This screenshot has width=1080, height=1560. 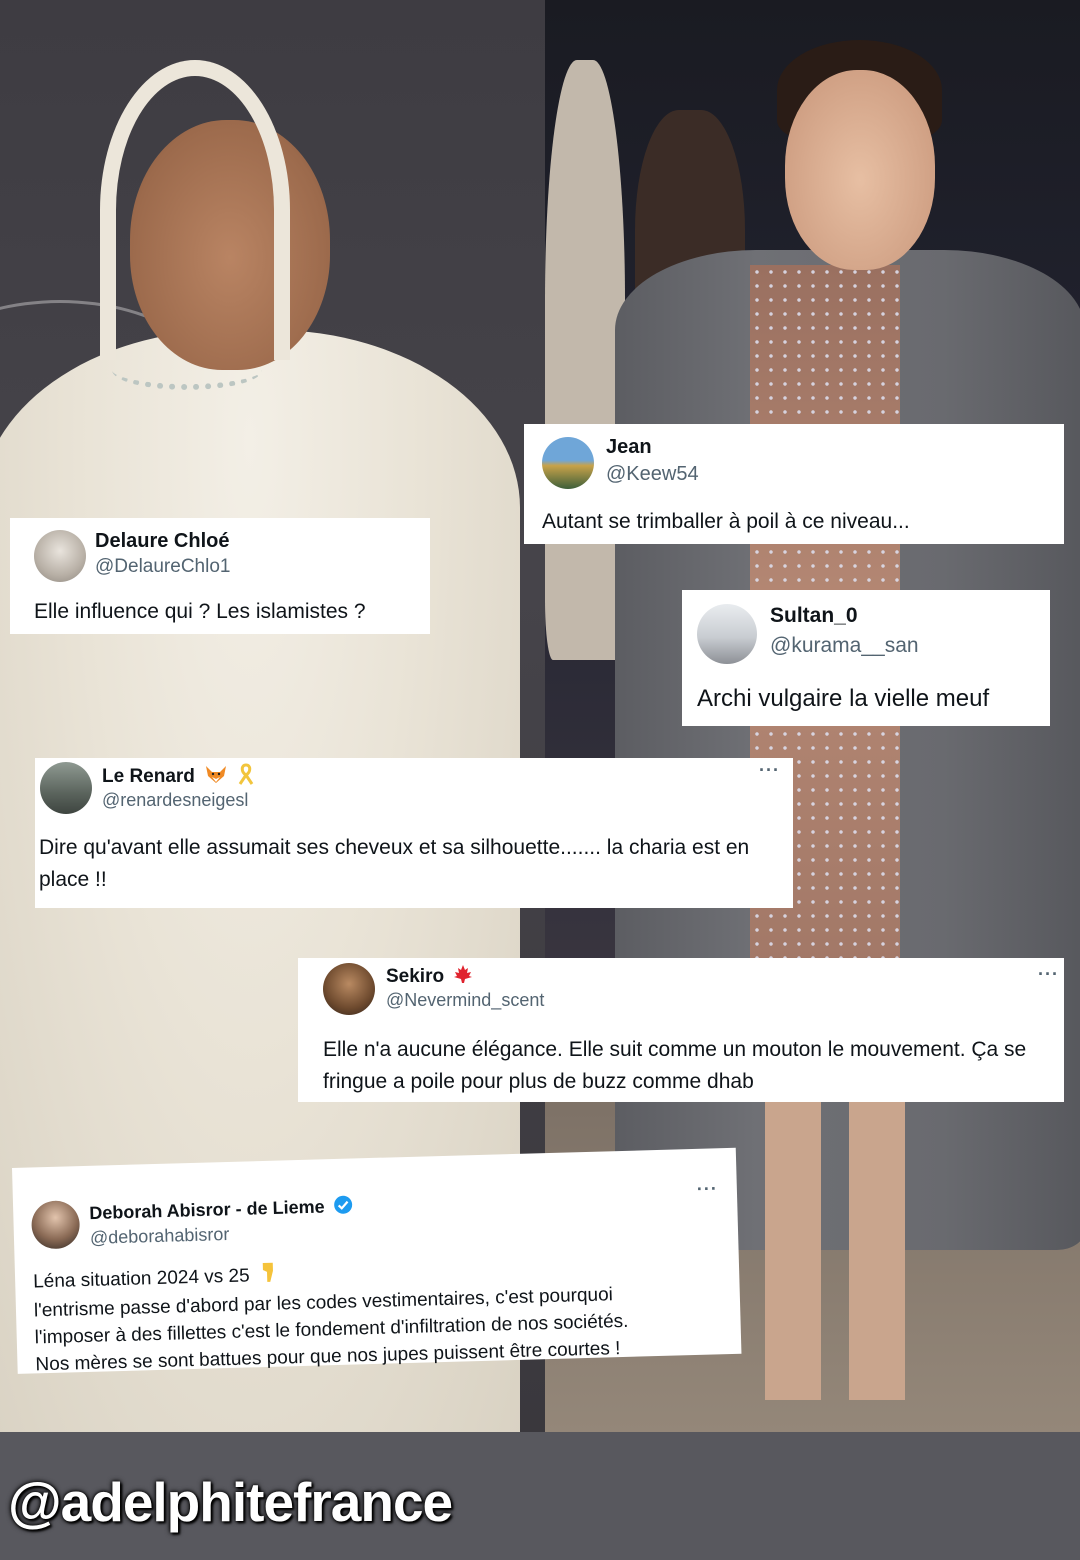 I want to click on tweet-text: Archi vulgaire la vielle meuf, so click(x=843, y=698).